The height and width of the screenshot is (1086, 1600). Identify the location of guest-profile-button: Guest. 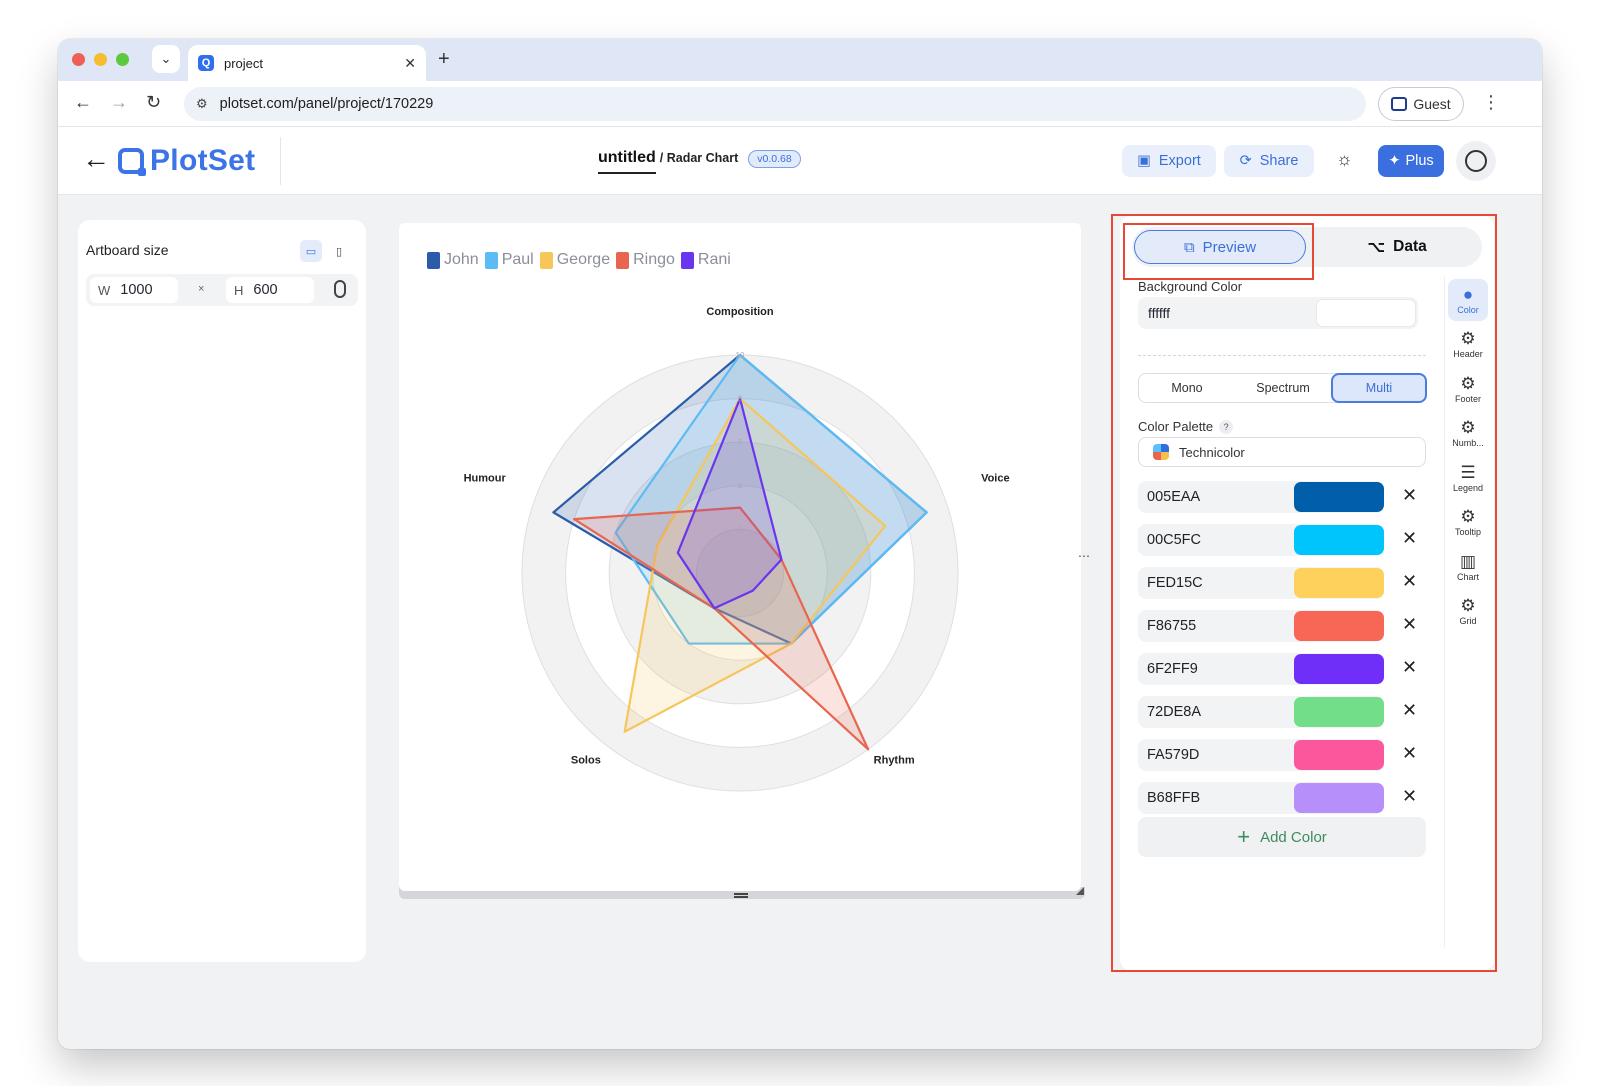
(1421, 104).